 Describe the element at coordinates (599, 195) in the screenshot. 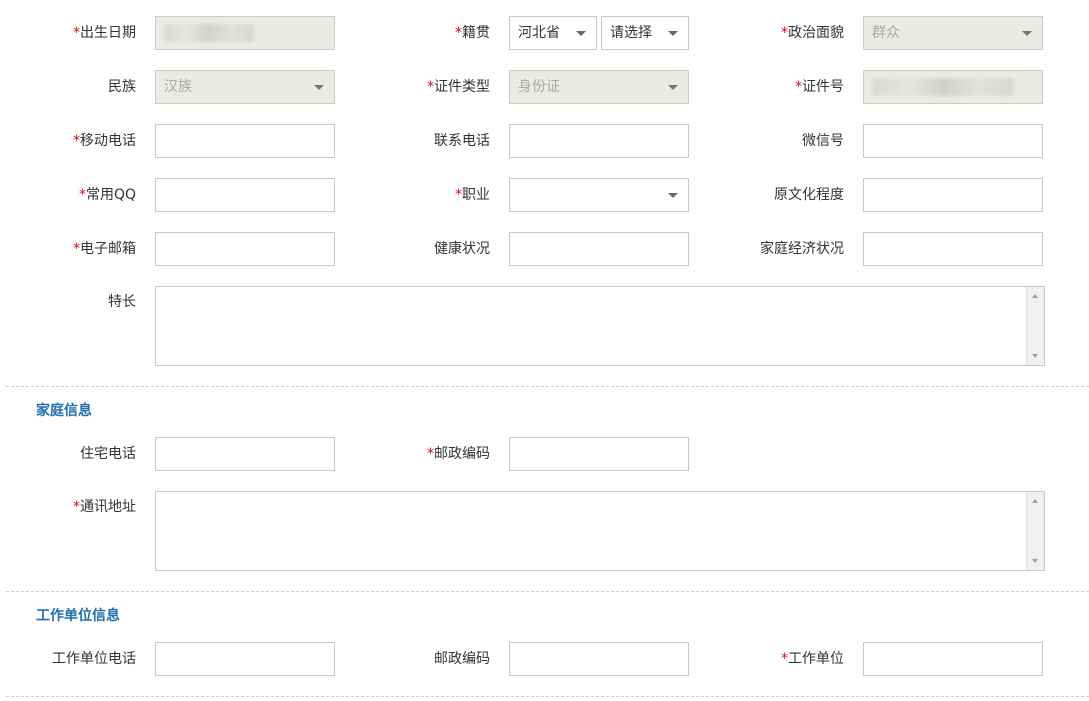

I see `occupation-select` at that location.